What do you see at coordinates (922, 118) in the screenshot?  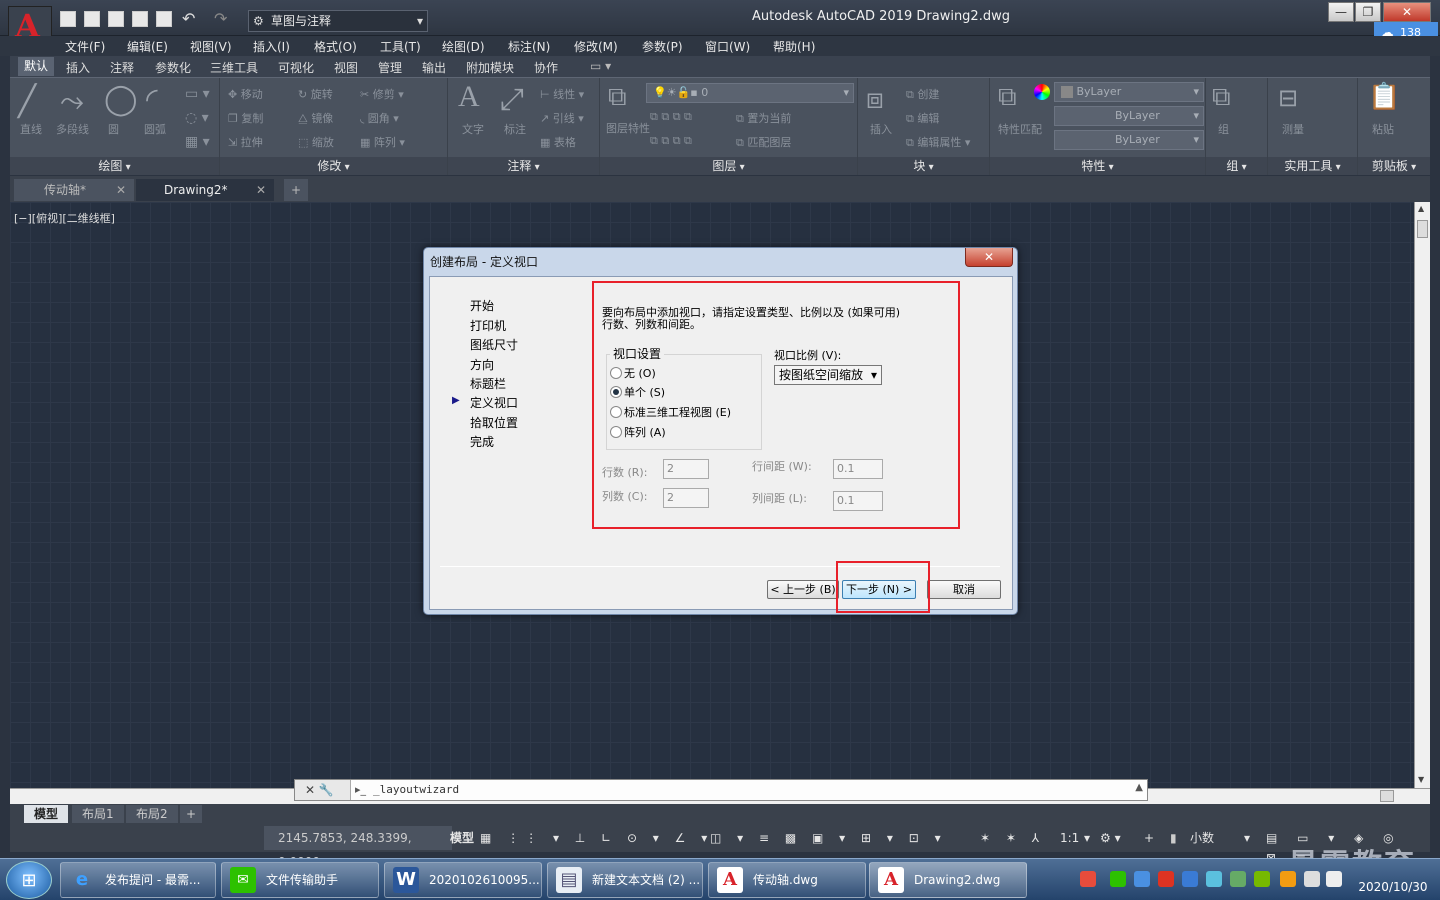 I see `edit-block-tool: ⧉ 编辑` at bounding box center [922, 118].